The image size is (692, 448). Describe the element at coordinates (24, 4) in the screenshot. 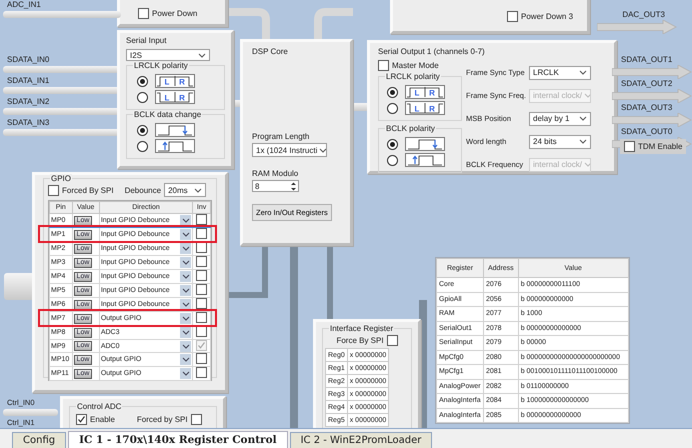

I see `input-label: ADC_IN1` at that location.